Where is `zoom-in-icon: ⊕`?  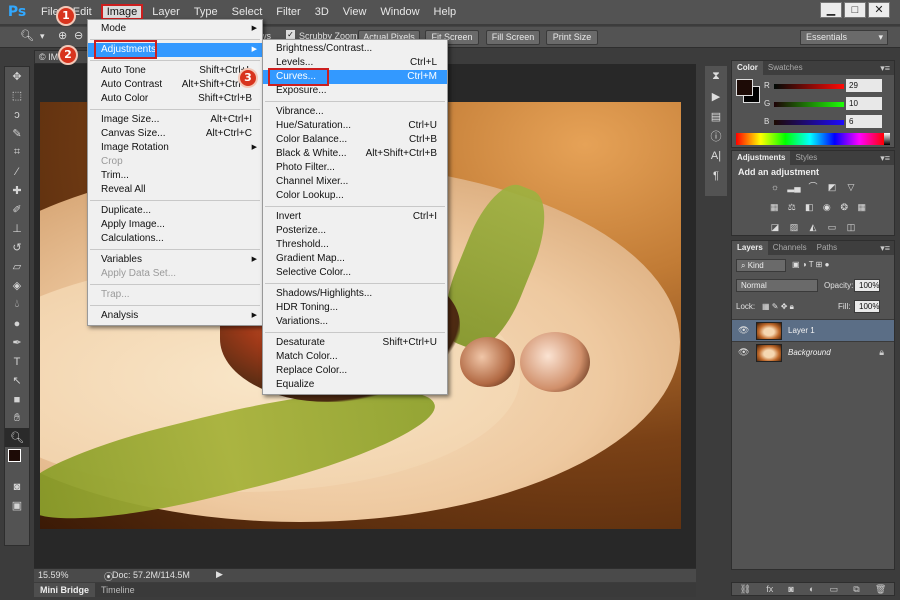 zoom-in-icon: ⊕ is located at coordinates (62, 35).